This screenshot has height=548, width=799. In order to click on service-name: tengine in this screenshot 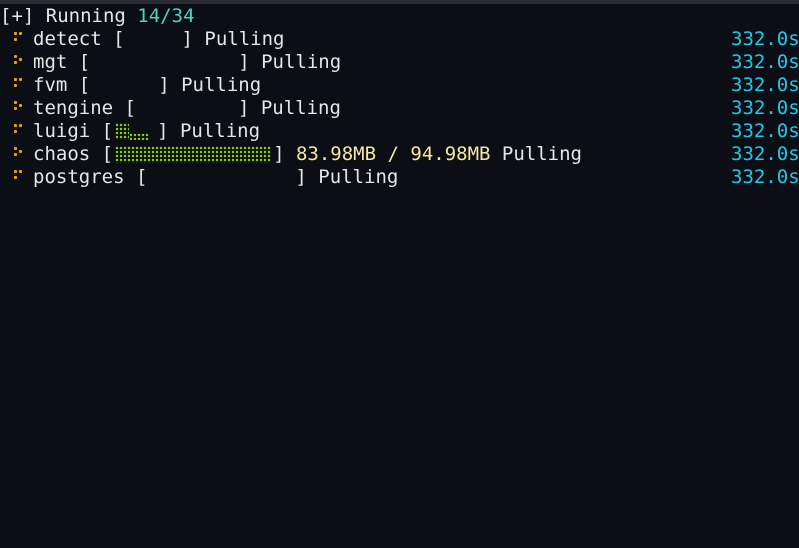, I will do `click(73, 108)`.